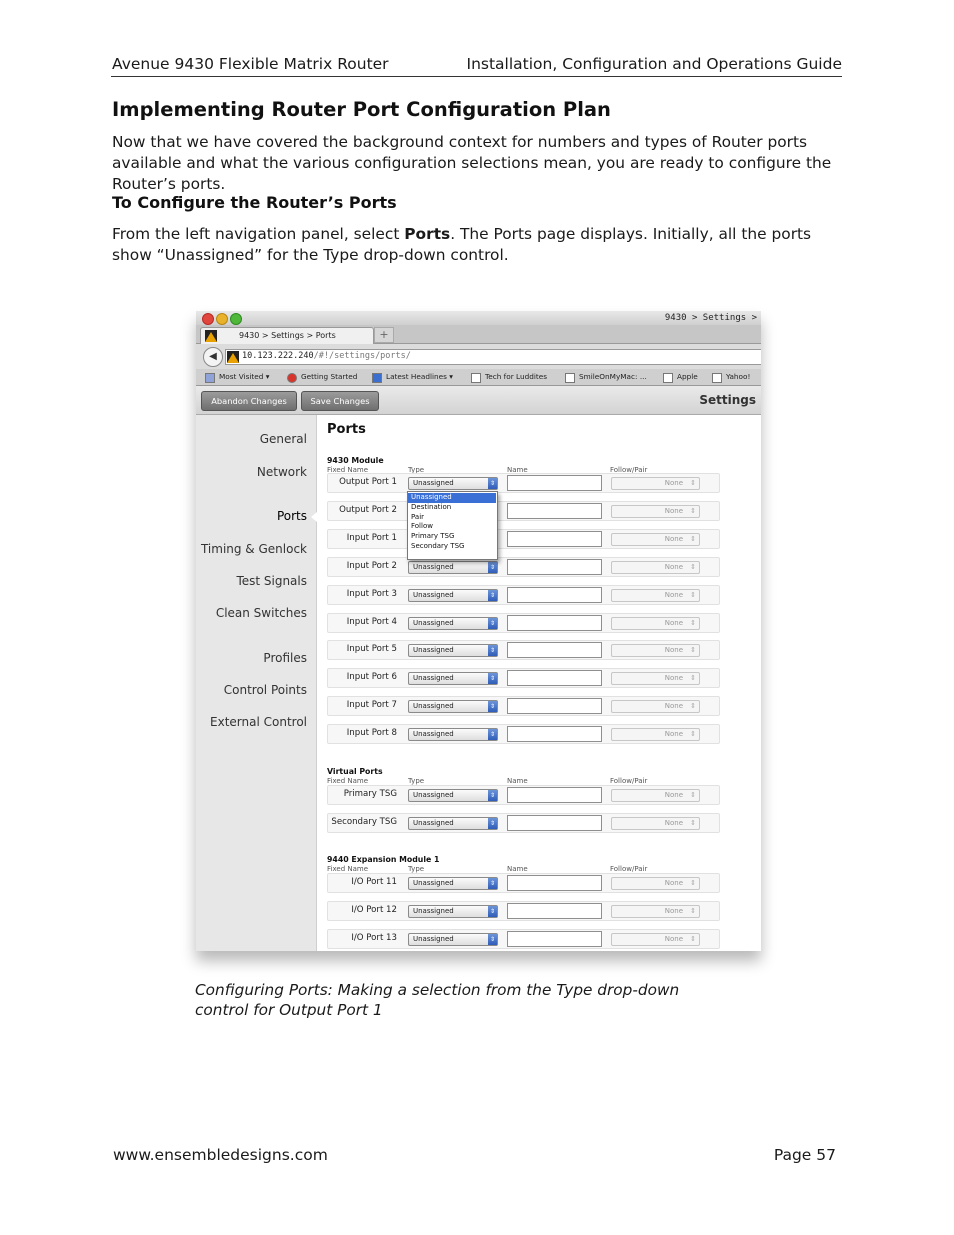 The width and height of the screenshot is (954, 1235). What do you see at coordinates (292, 516) in the screenshot?
I see `nav-ports: Ports` at bounding box center [292, 516].